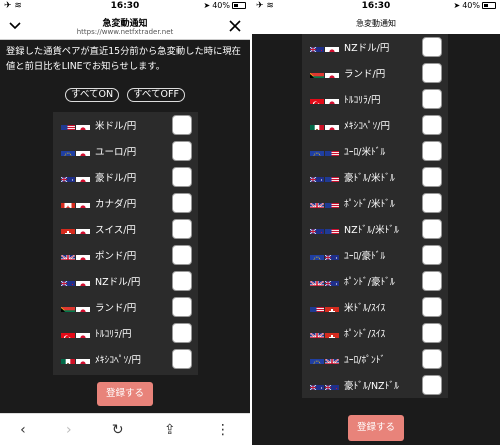  I want to click on list-item: ﾕｰﾛ/豪ﾄﾞﾙ, so click(375, 255).